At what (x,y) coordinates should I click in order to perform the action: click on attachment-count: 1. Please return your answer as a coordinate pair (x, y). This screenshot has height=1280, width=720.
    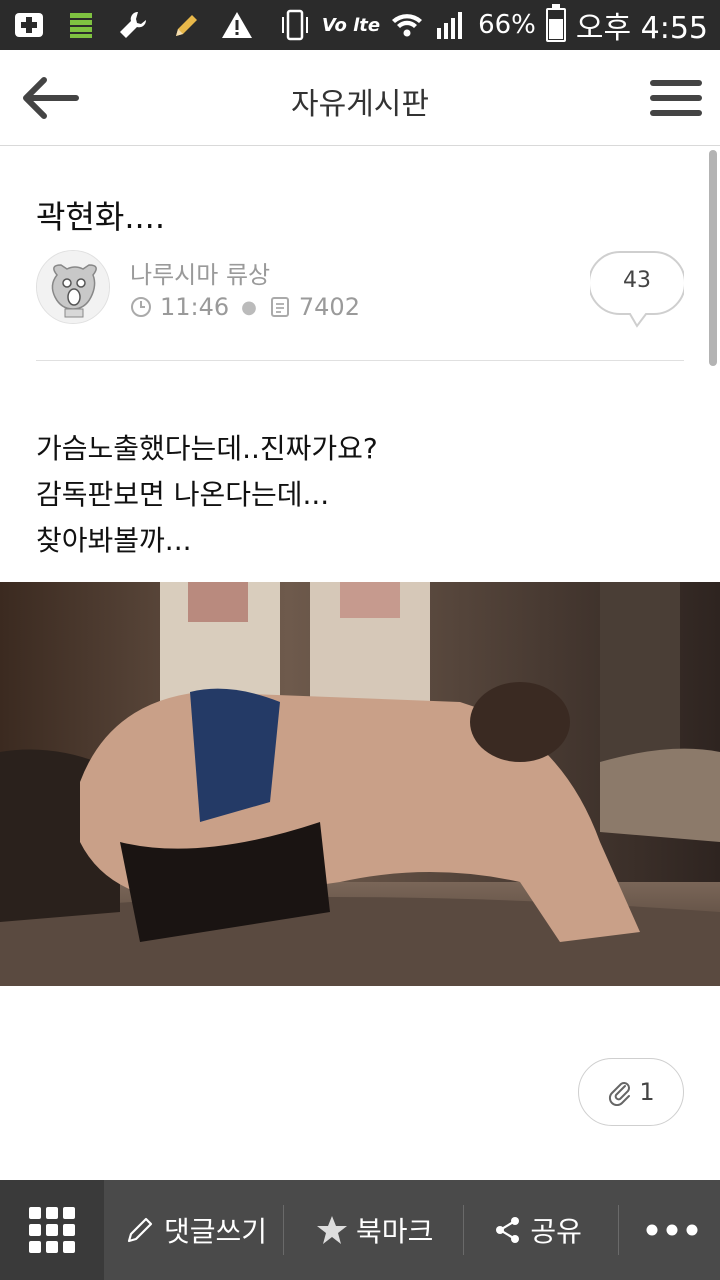
    Looking at the image, I should click on (647, 1092).